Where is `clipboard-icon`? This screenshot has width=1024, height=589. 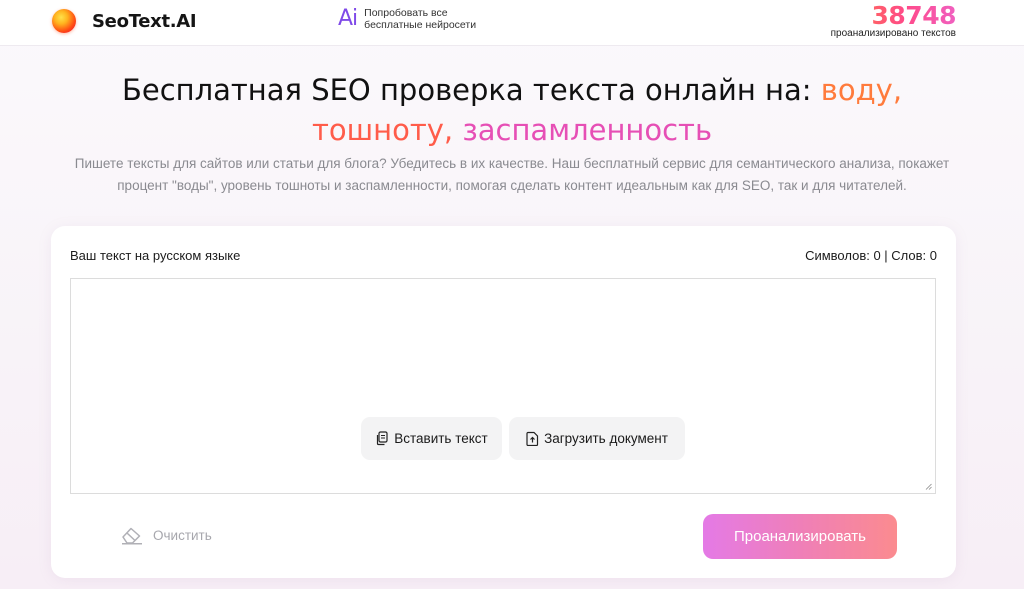
clipboard-icon is located at coordinates (382, 438).